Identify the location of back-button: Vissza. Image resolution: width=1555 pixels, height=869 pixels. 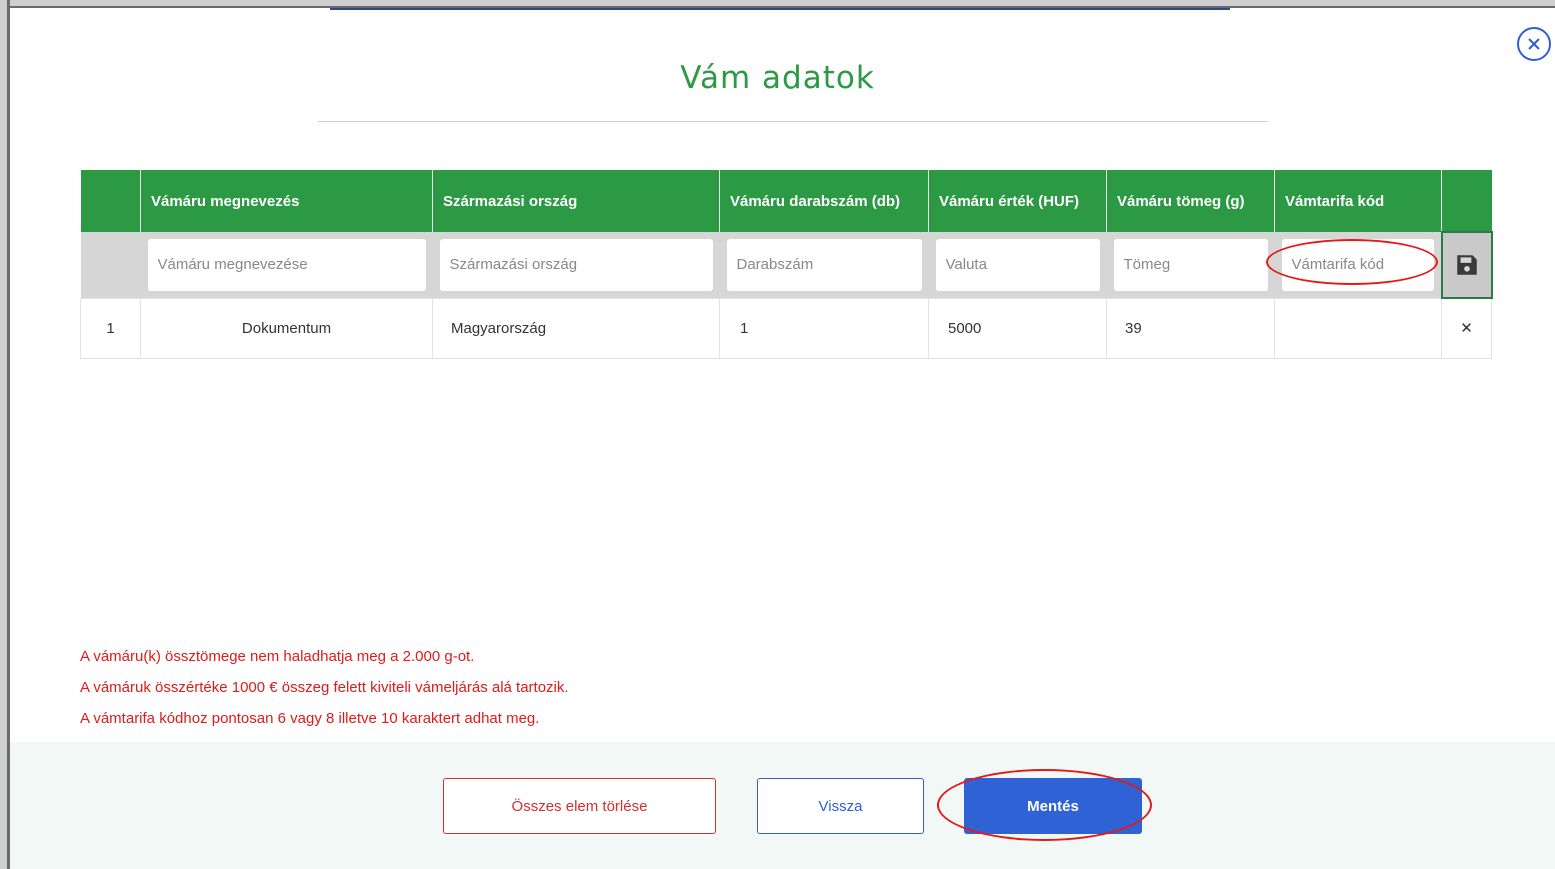
(840, 806).